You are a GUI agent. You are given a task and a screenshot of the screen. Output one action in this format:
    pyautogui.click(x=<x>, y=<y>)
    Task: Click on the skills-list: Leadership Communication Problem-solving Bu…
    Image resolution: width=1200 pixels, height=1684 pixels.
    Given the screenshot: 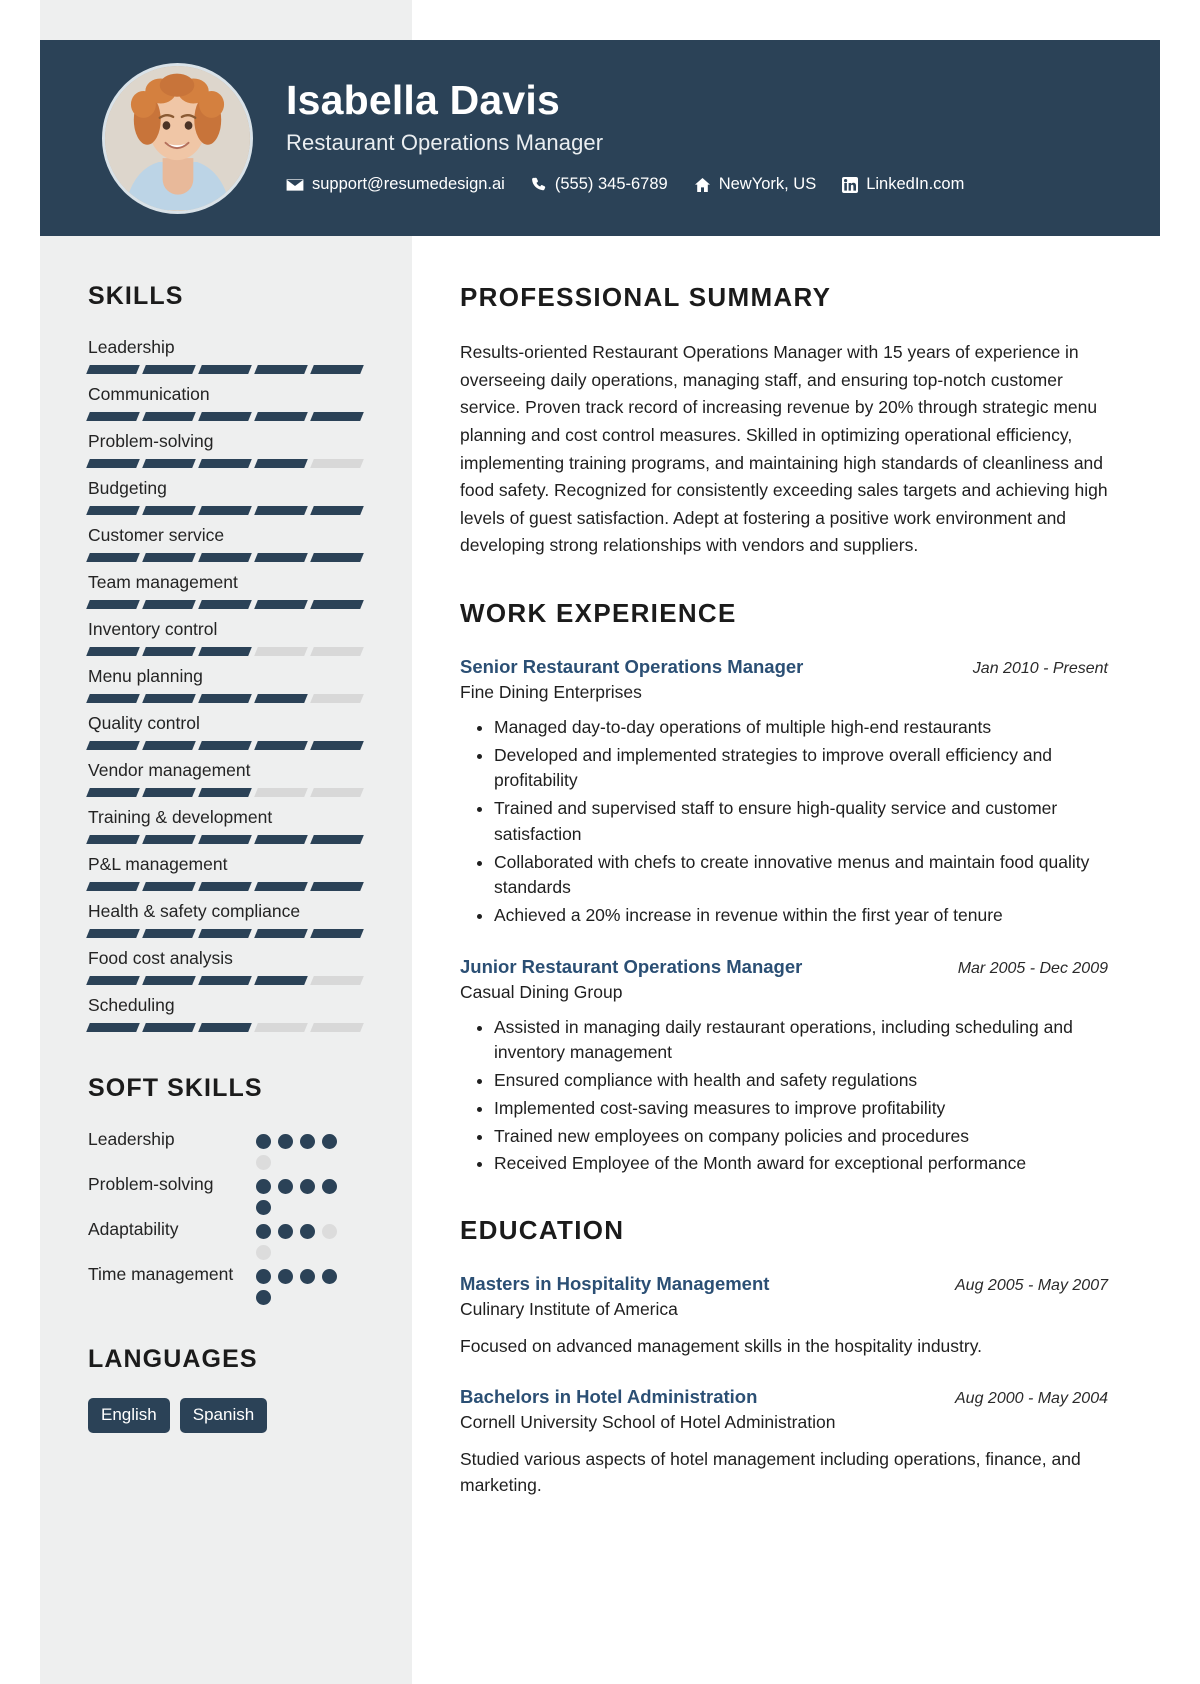 What is the action you would take?
    pyautogui.click(x=227, y=684)
    